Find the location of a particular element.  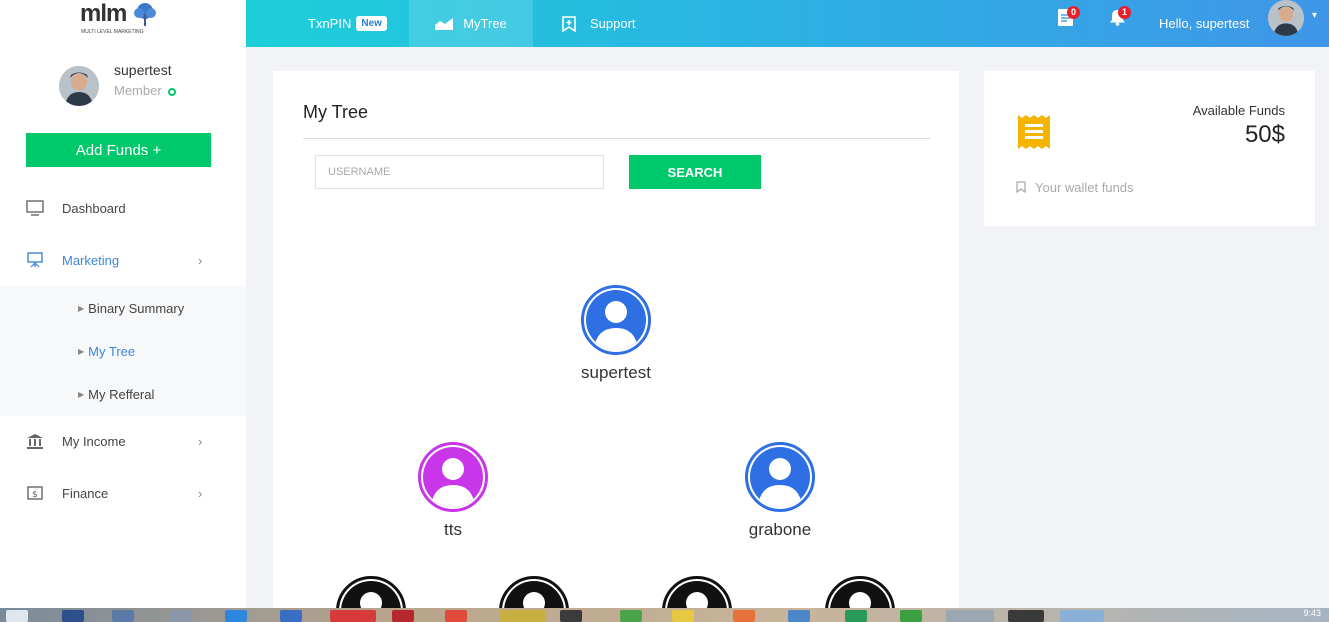

nav-mytree: MyTree is located at coordinates (471, 23).